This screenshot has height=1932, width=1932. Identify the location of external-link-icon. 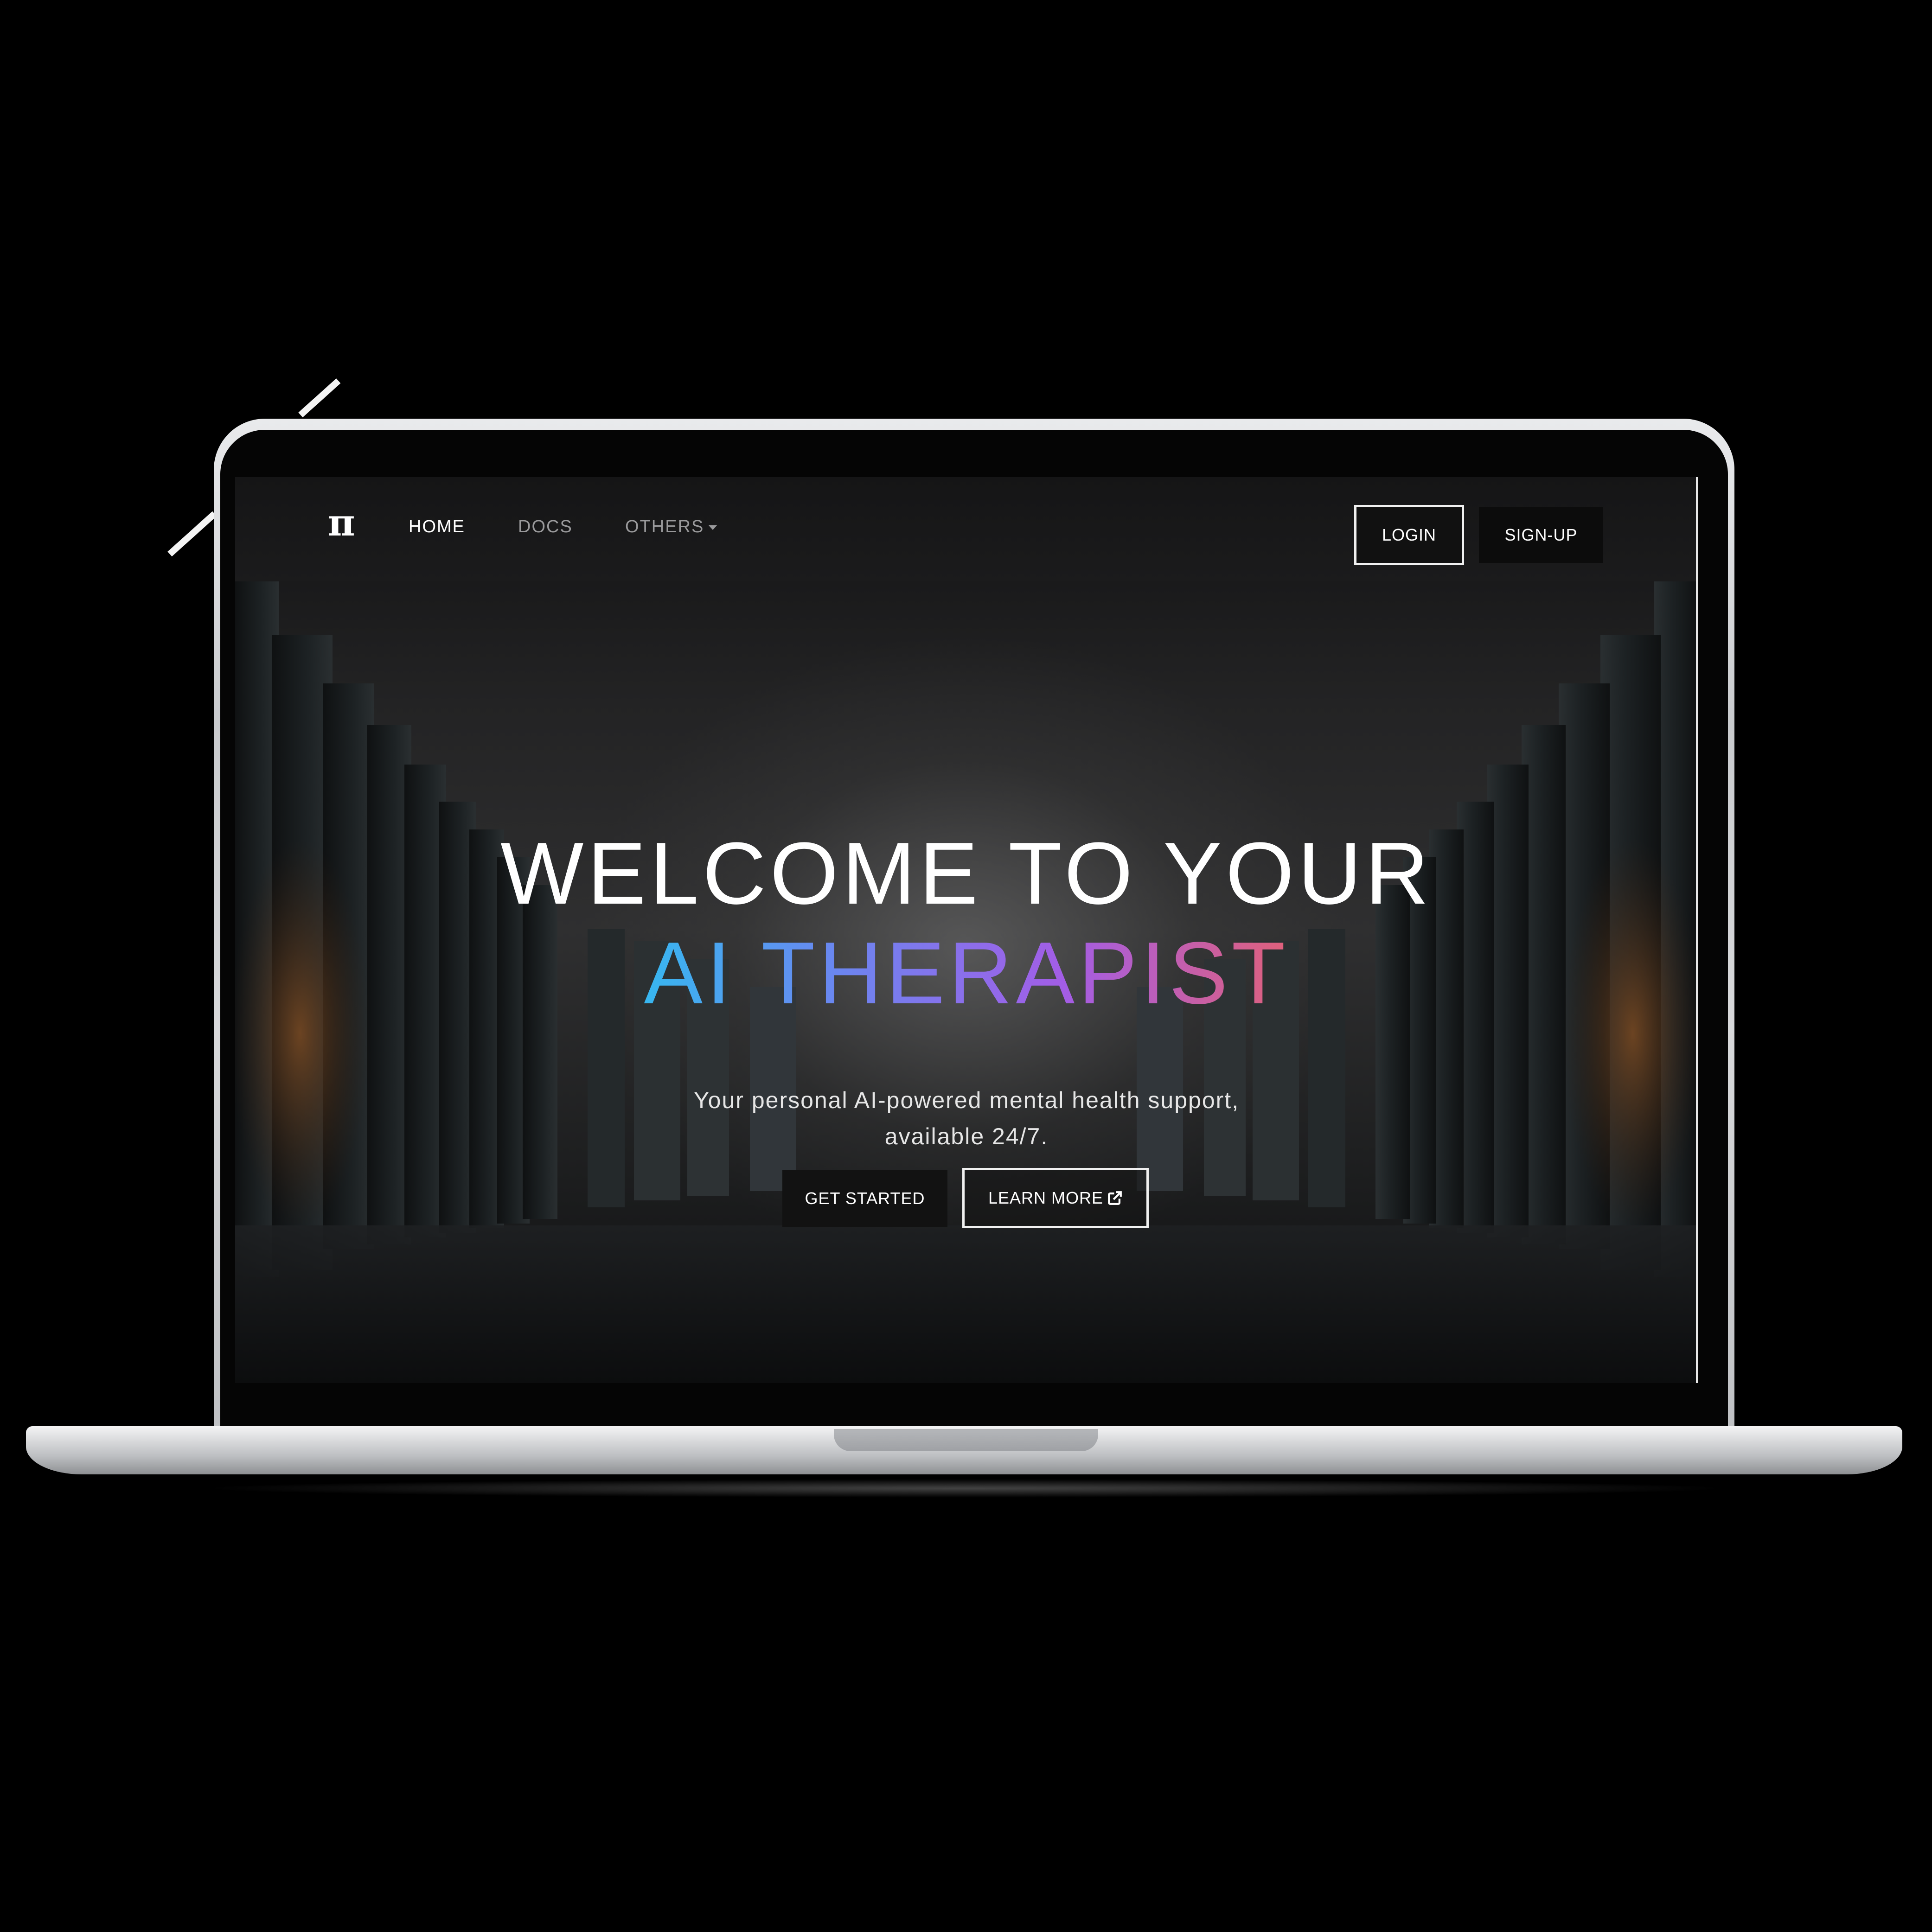
(1115, 1198).